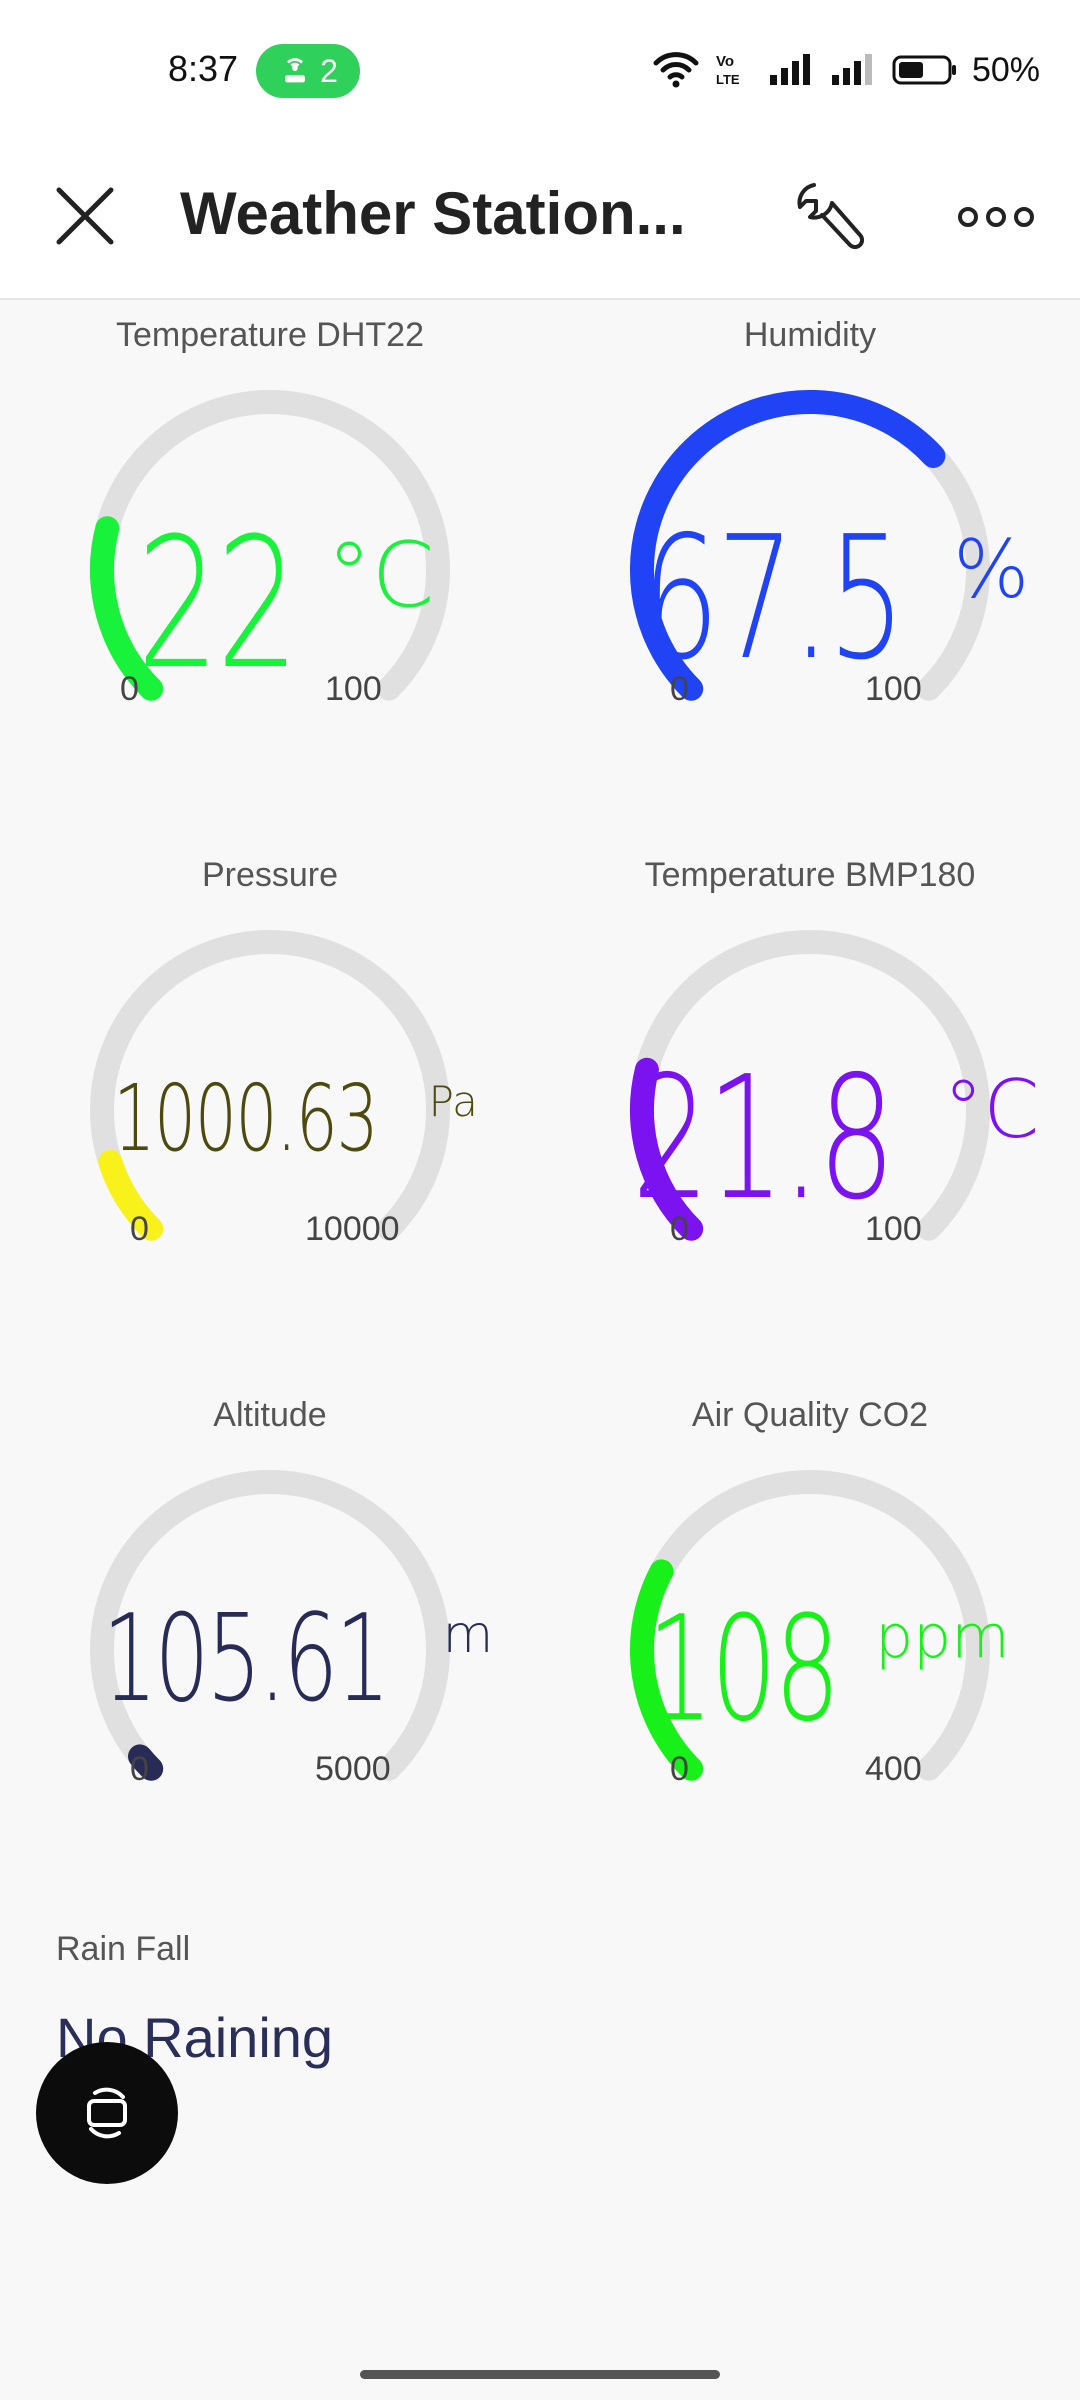  Describe the element at coordinates (831, 216) in the screenshot. I see `wrench-icon` at that location.